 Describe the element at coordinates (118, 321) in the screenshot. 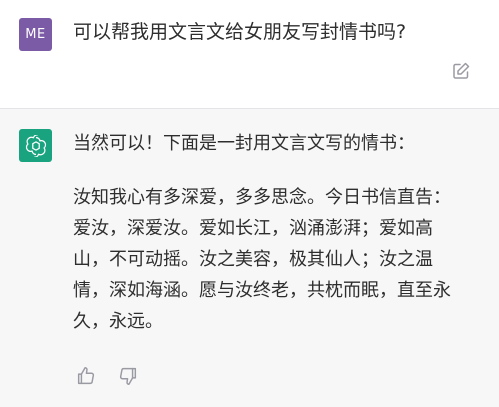

I see `letter-line: 久，永远。` at that location.